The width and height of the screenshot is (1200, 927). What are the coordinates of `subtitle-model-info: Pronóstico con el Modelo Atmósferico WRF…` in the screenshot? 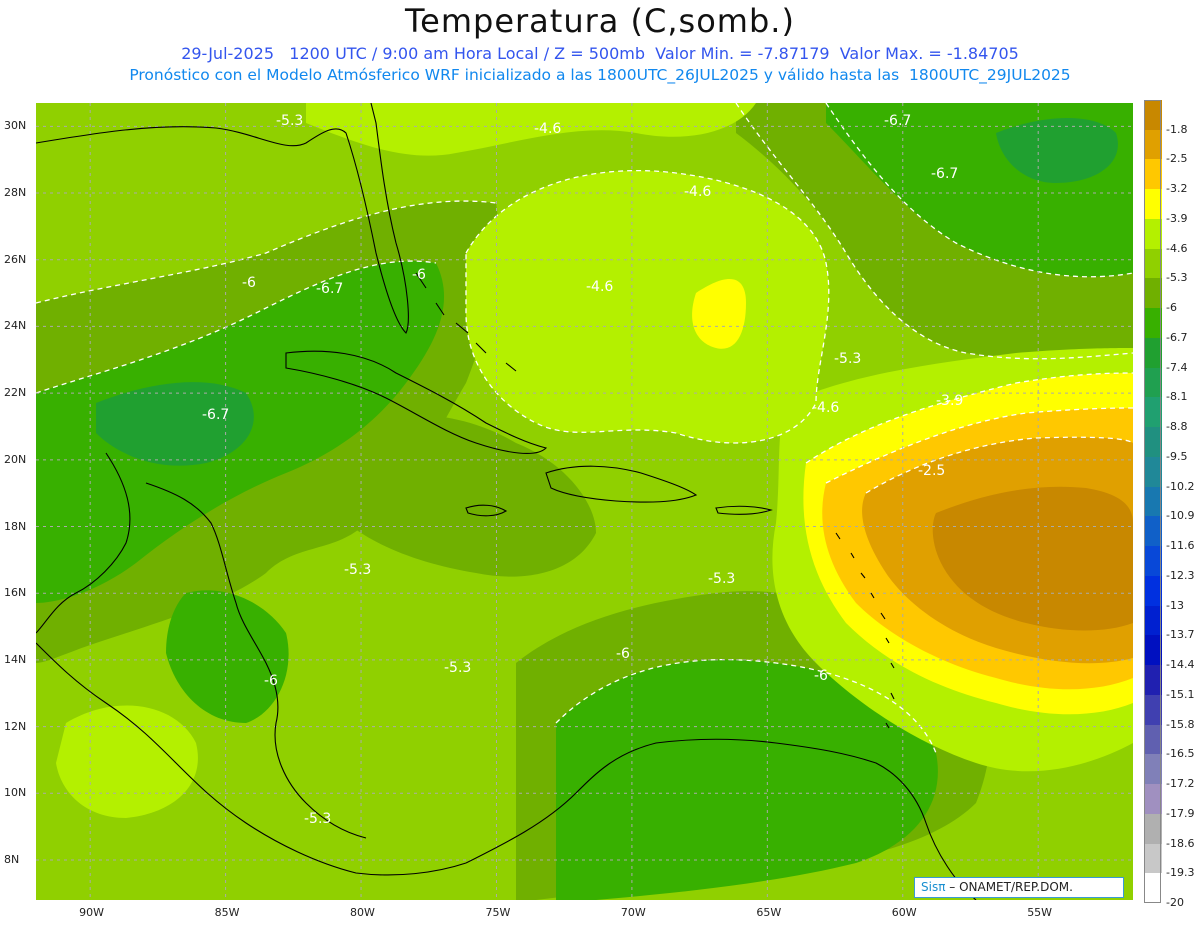 It's located at (600, 75).